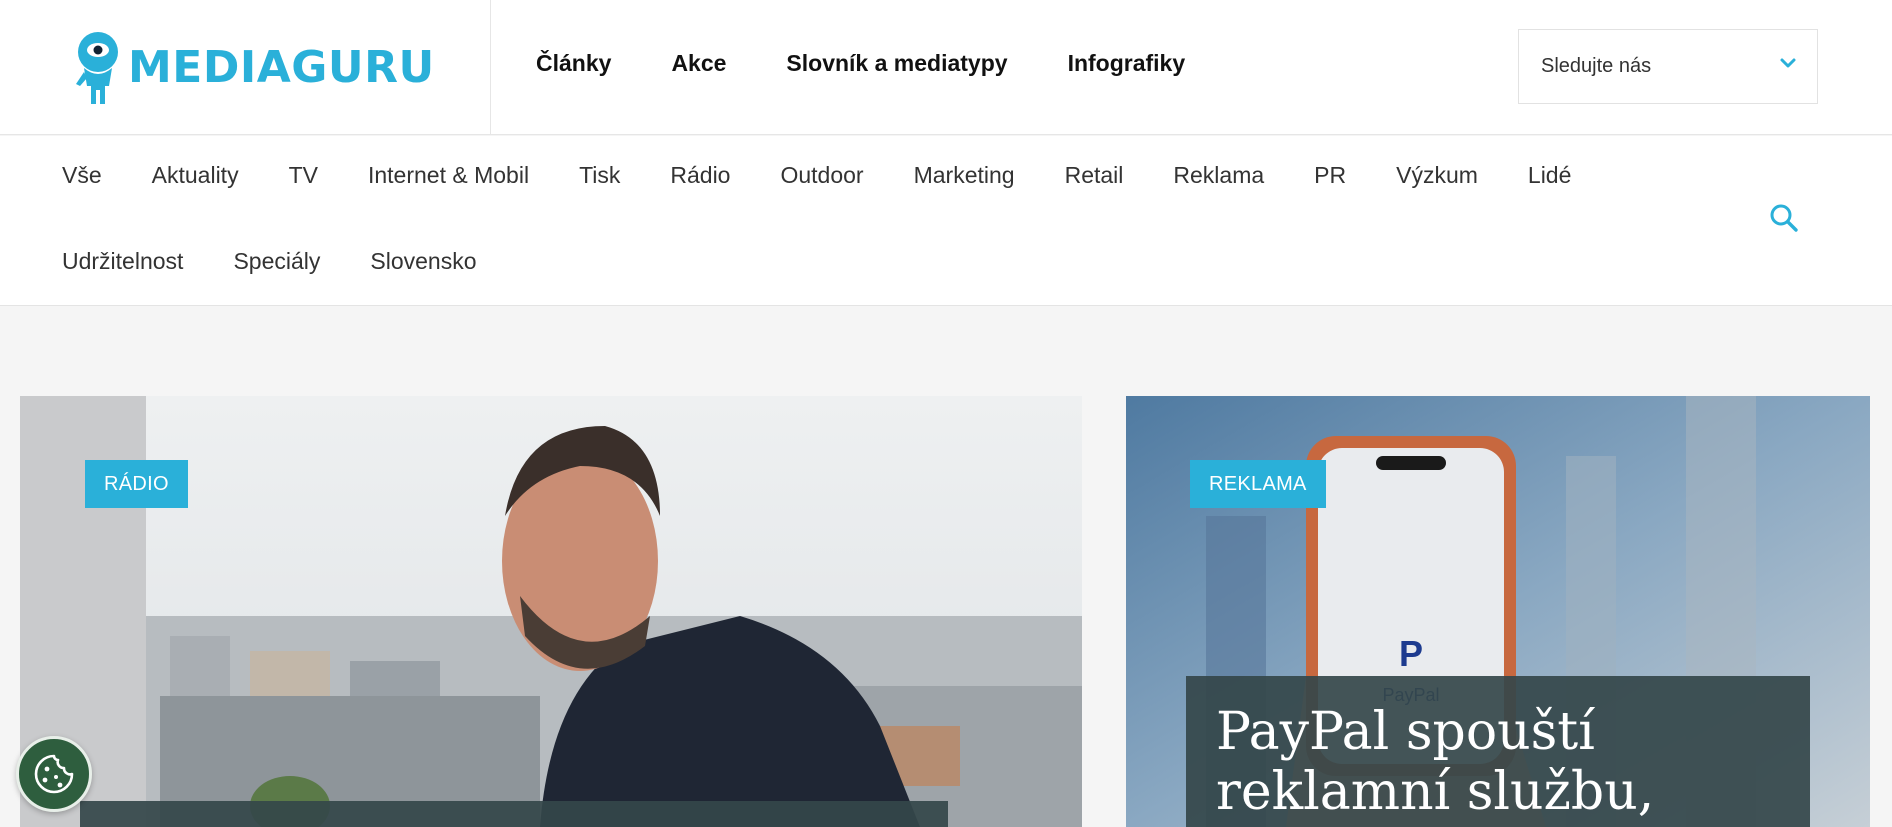 Image resolution: width=1892 pixels, height=827 pixels. What do you see at coordinates (136, 484) in the screenshot?
I see `category-badge: RÁDIO` at bounding box center [136, 484].